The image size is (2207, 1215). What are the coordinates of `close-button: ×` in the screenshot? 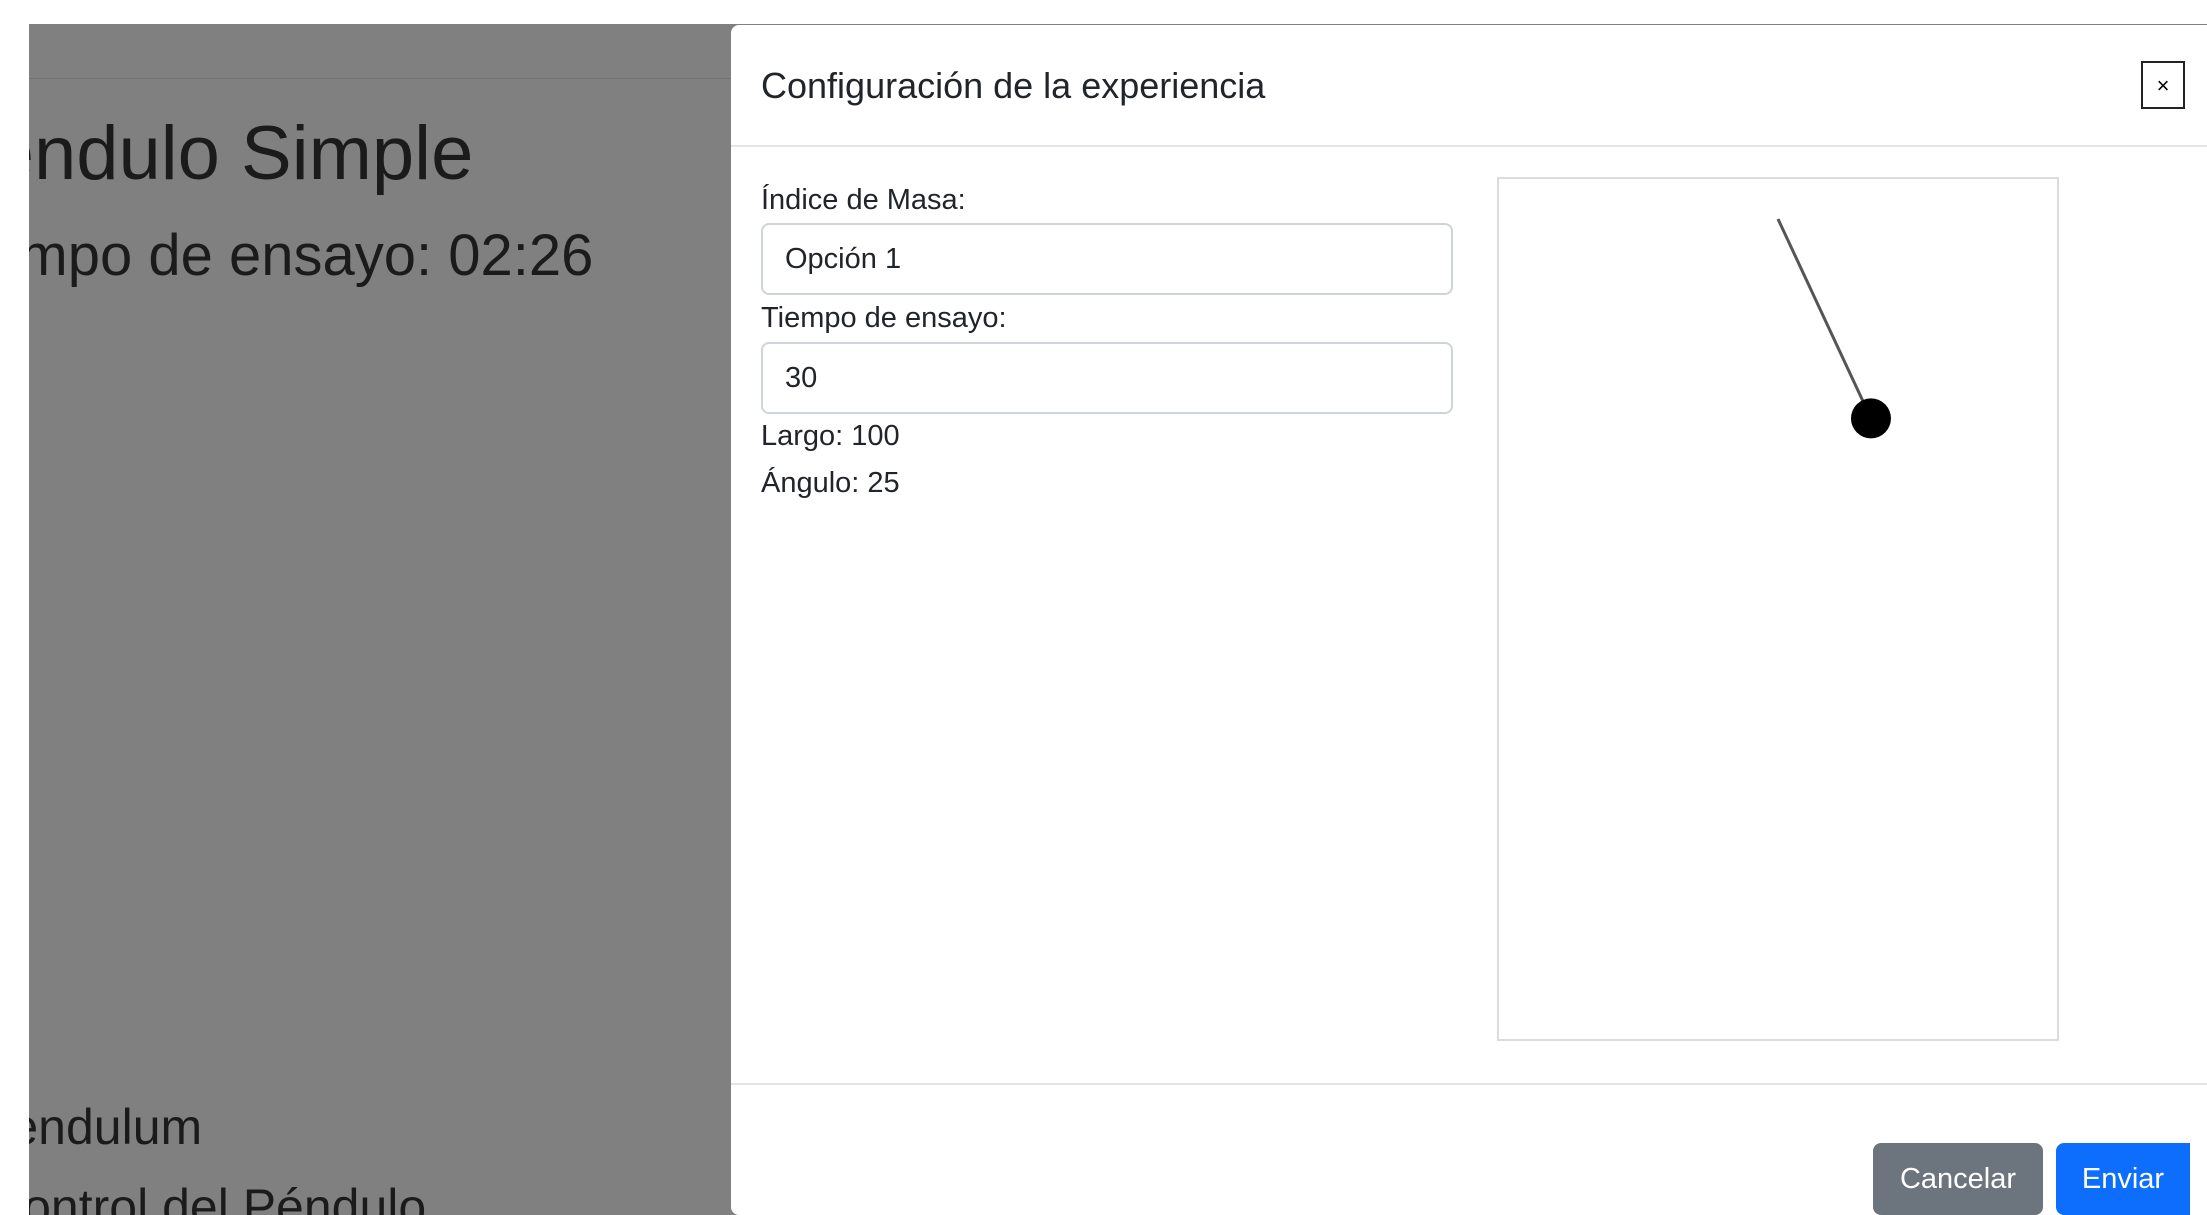 It's located at (2163, 85).